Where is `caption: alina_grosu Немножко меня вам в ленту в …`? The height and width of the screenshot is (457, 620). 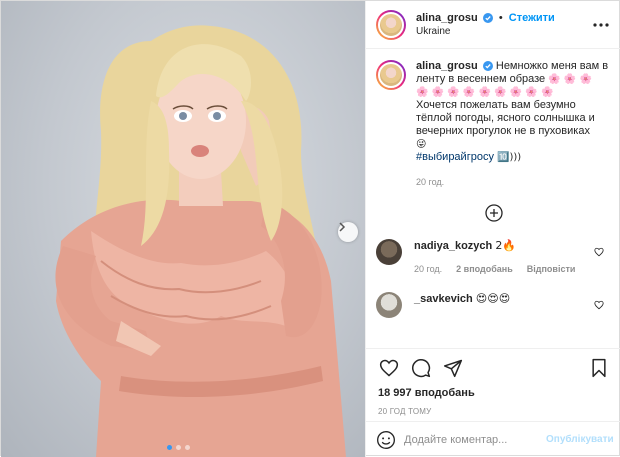 caption: alina_grosu Немножко меня вам в ленту в … is located at coordinates (494, 124).